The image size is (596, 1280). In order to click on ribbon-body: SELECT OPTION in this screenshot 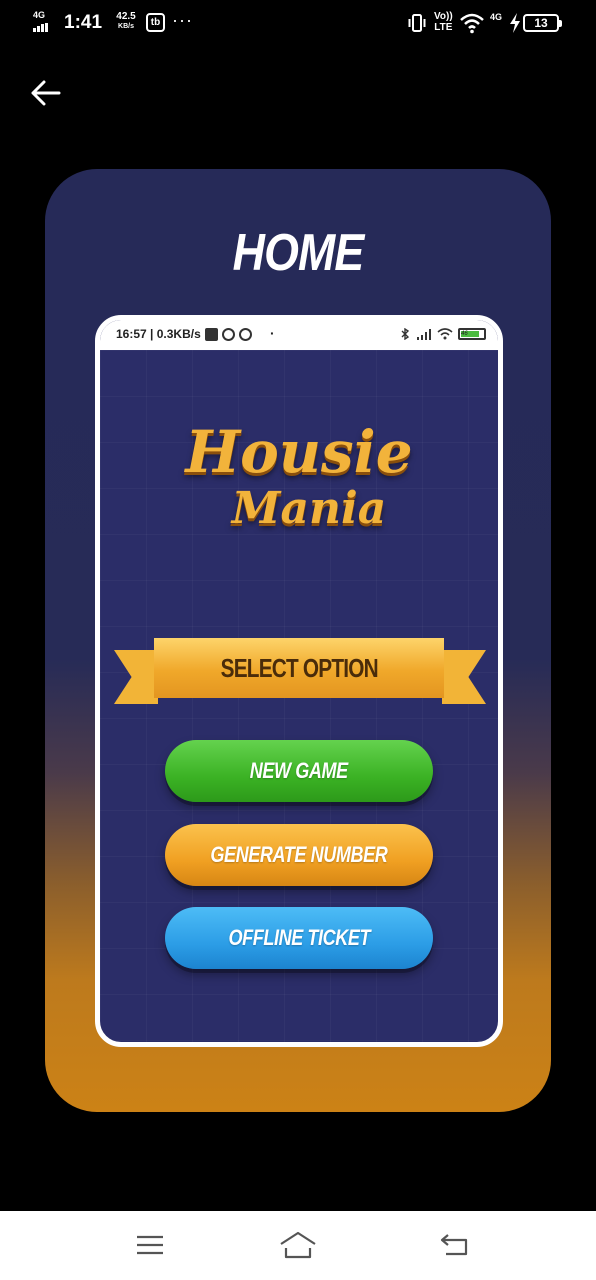, I will do `click(299, 668)`.